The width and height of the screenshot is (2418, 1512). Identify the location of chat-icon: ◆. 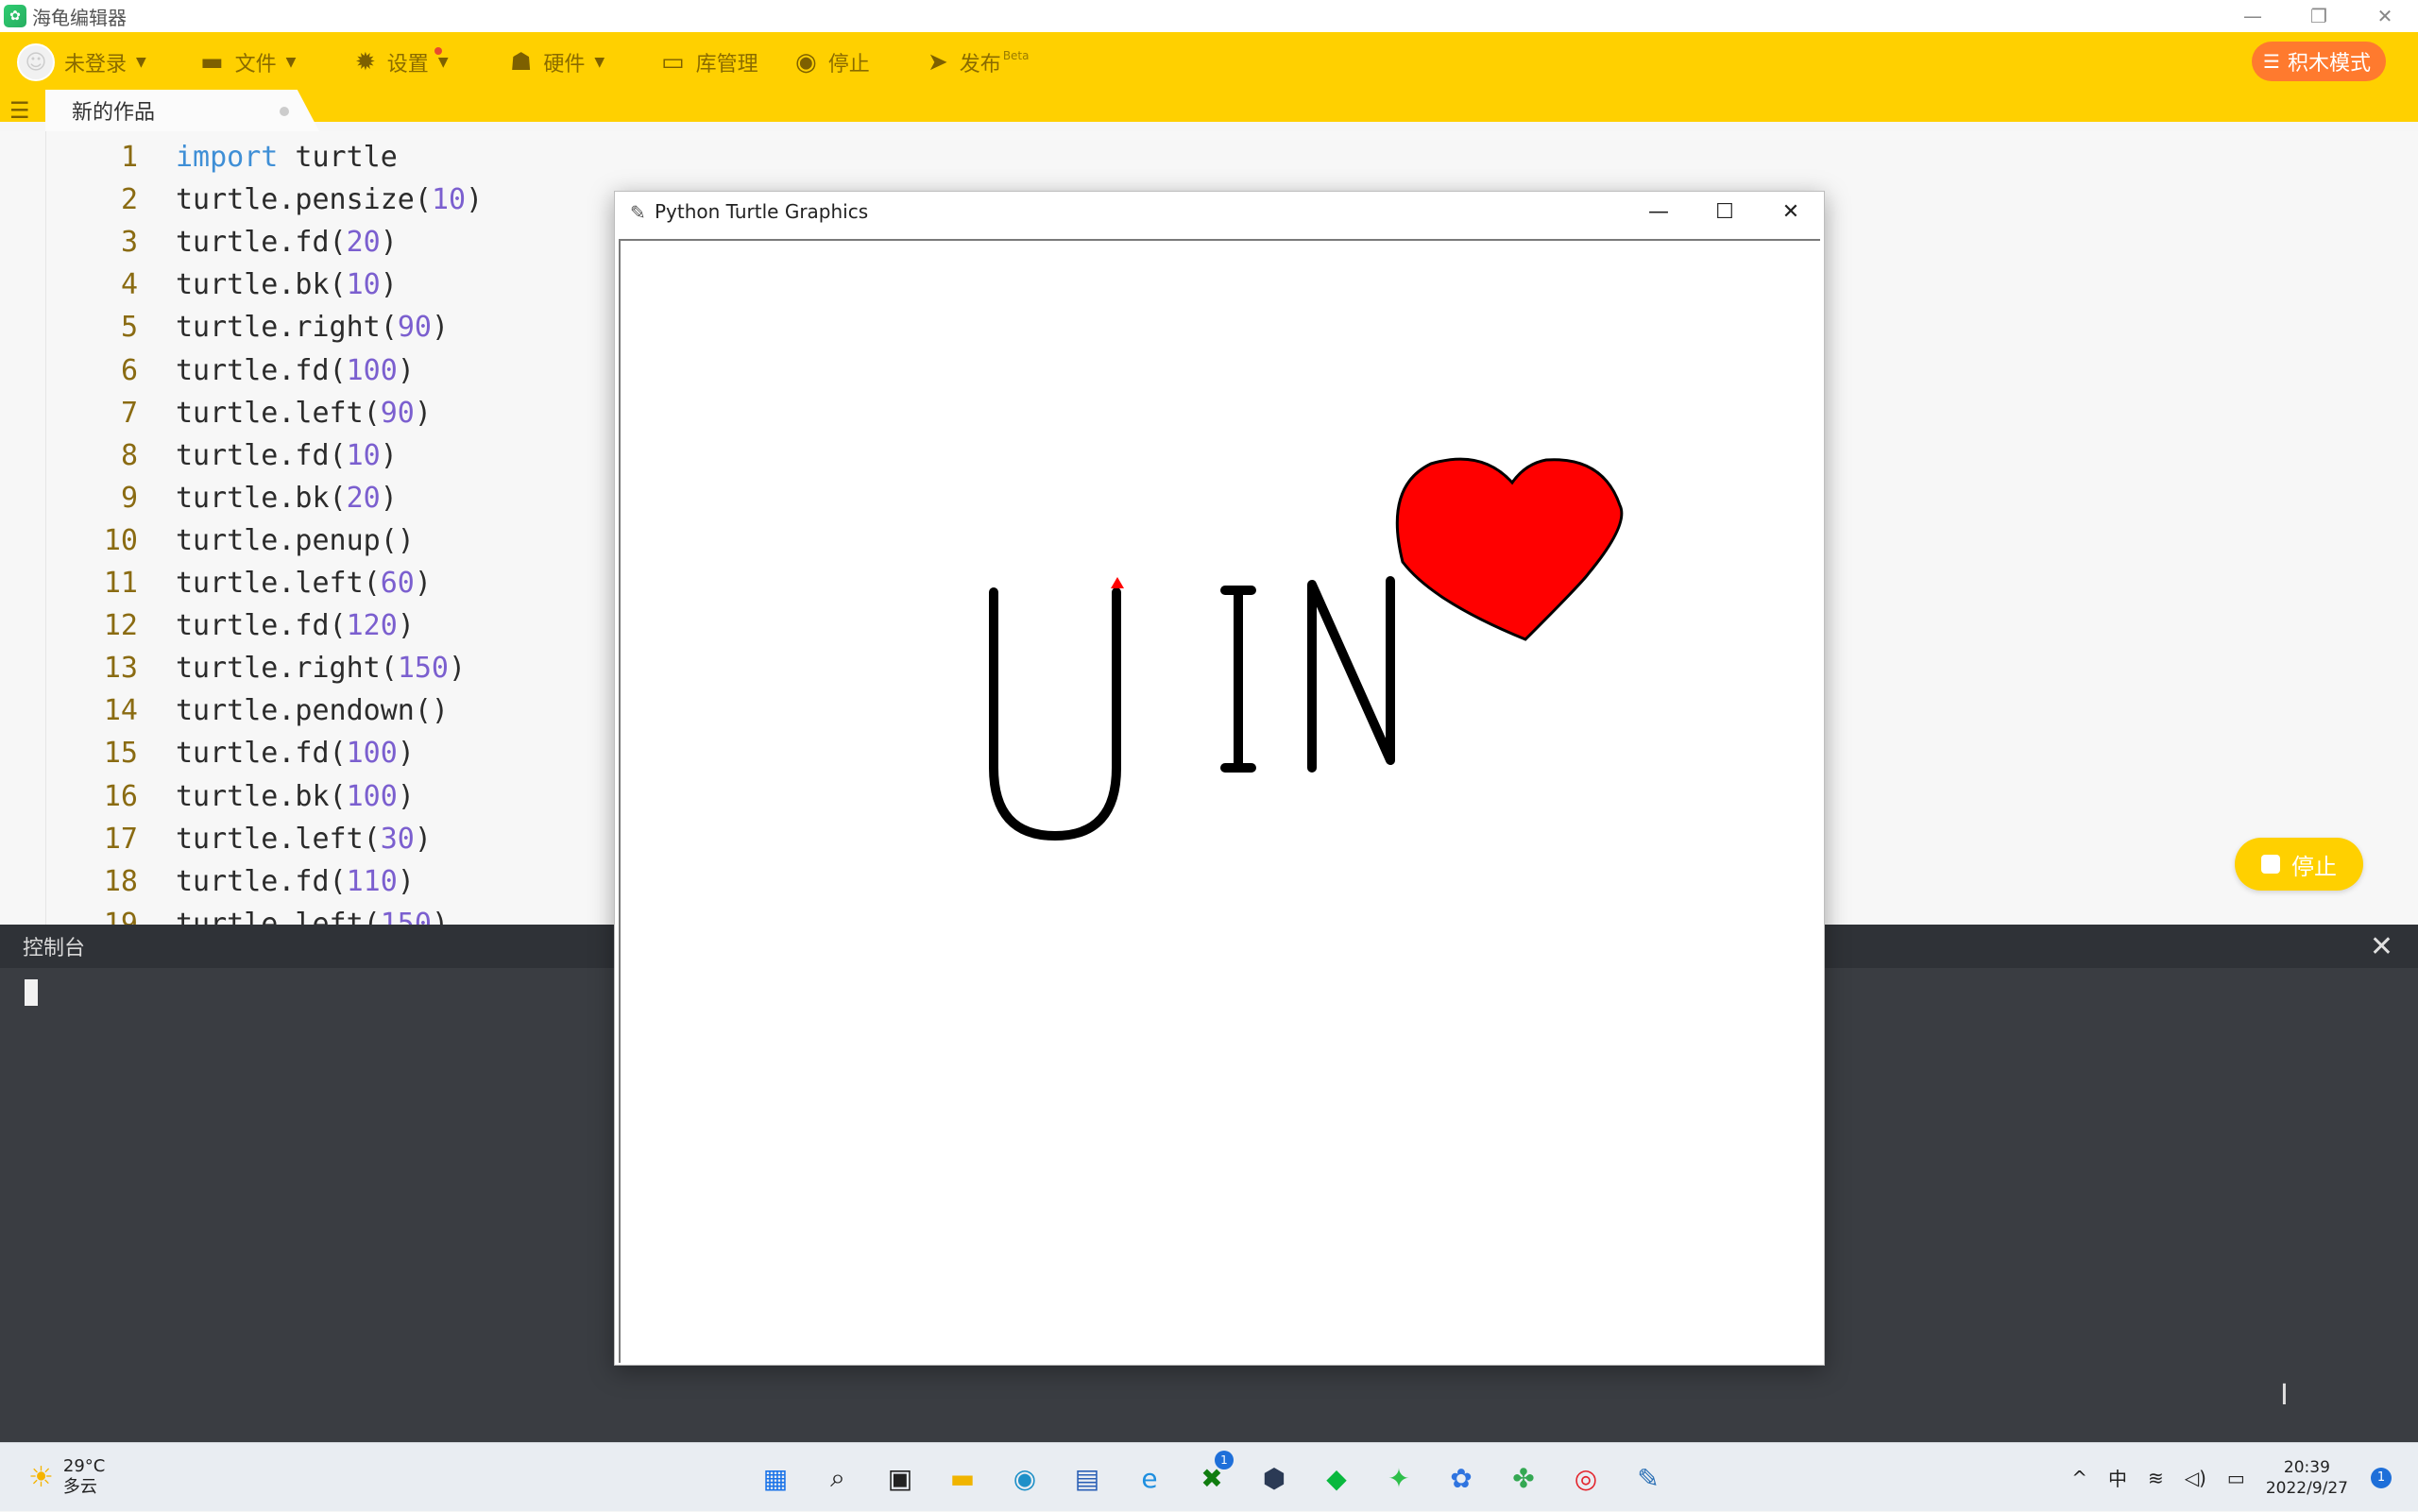
(1336, 1478).